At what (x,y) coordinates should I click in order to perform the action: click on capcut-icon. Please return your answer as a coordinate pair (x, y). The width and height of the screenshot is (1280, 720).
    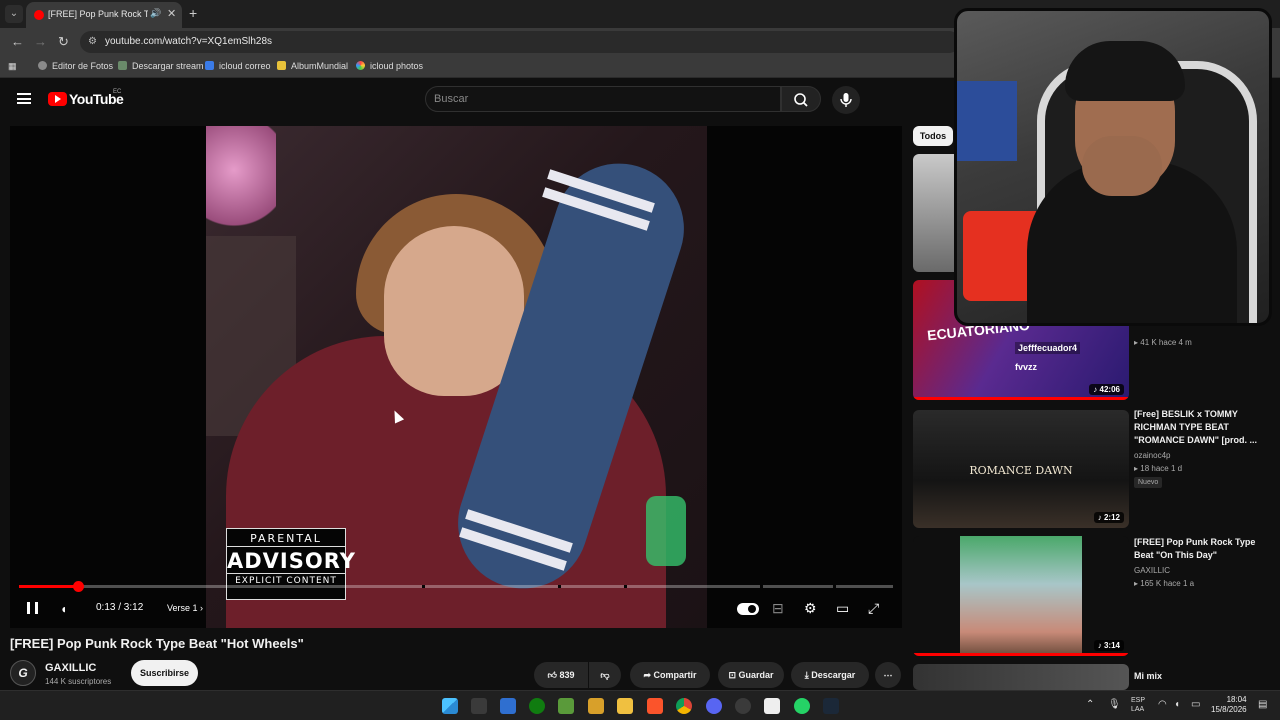
    Looking at the image, I should click on (772, 706).